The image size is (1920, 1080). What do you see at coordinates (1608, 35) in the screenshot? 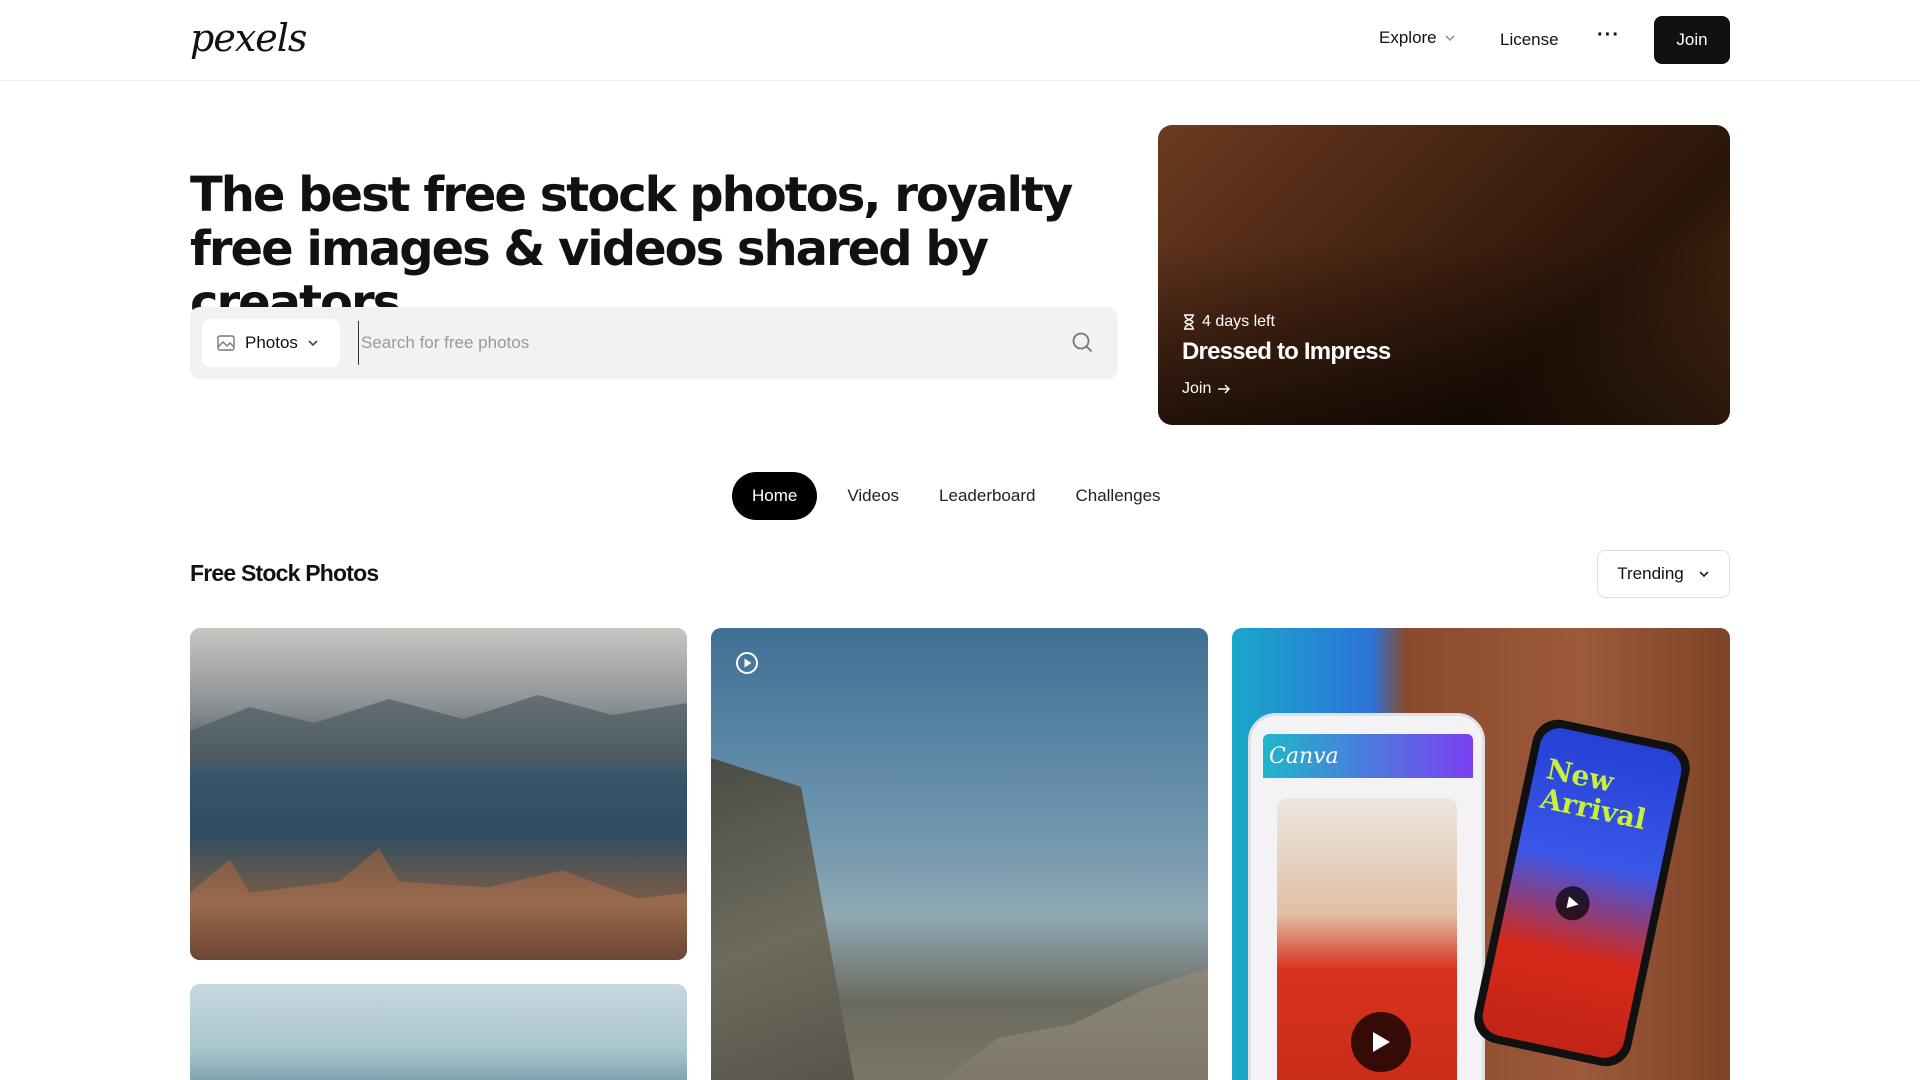
I see `more-icon: ···` at bounding box center [1608, 35].